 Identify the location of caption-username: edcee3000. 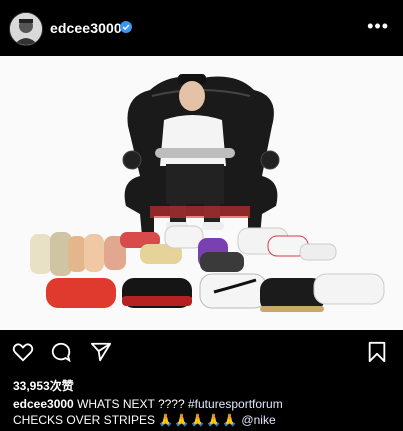
(43, 404).